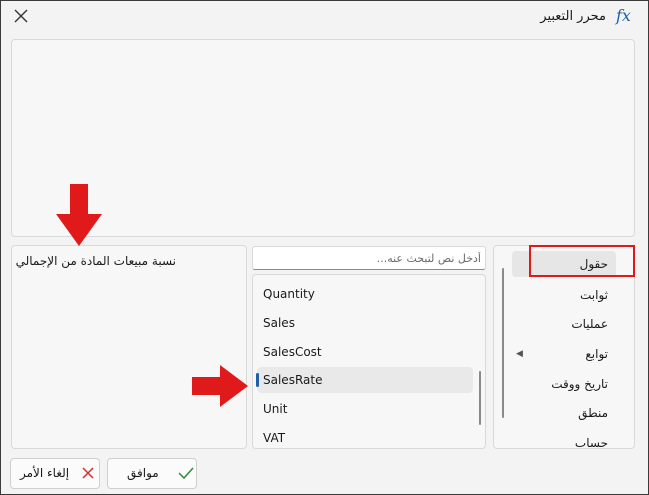 Image resolution: width=649 pixels, height=495 pixels. I want to click on cancel-button: إلغاء الأمر, so click(55, 473).